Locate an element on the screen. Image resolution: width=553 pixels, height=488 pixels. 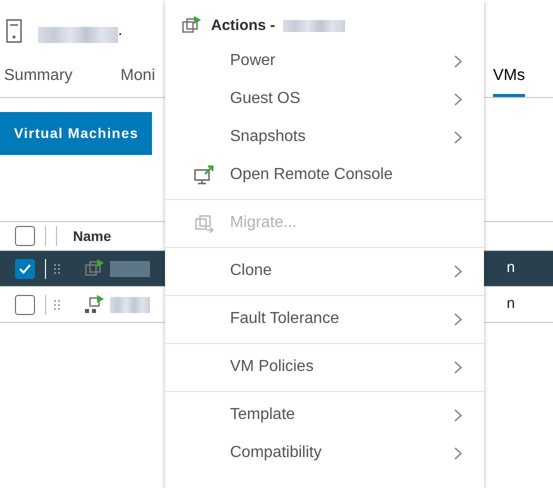
menu-title: Actions - is located at coordinates (243, 26).